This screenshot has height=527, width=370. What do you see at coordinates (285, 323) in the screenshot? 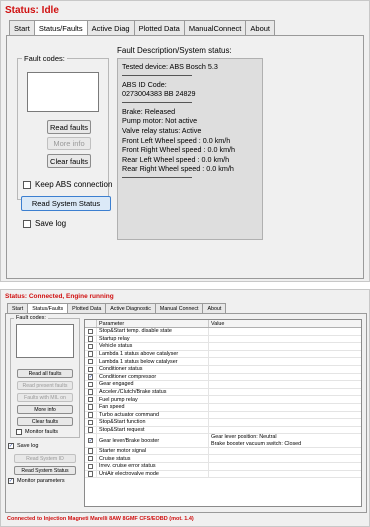
I see `header-value: Value` at bounding box center [285, 323].